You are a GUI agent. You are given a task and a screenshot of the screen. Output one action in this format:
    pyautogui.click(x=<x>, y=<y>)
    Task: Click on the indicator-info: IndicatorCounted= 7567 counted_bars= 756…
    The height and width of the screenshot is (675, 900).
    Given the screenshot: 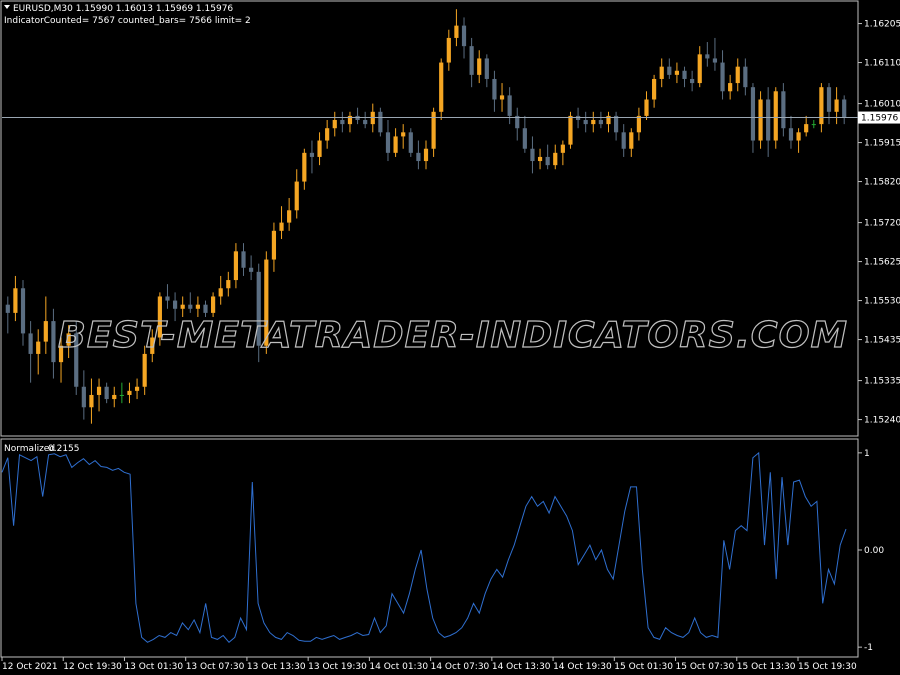 What is the action you would take?
    pyautogui.click(x=127, y=21)
    